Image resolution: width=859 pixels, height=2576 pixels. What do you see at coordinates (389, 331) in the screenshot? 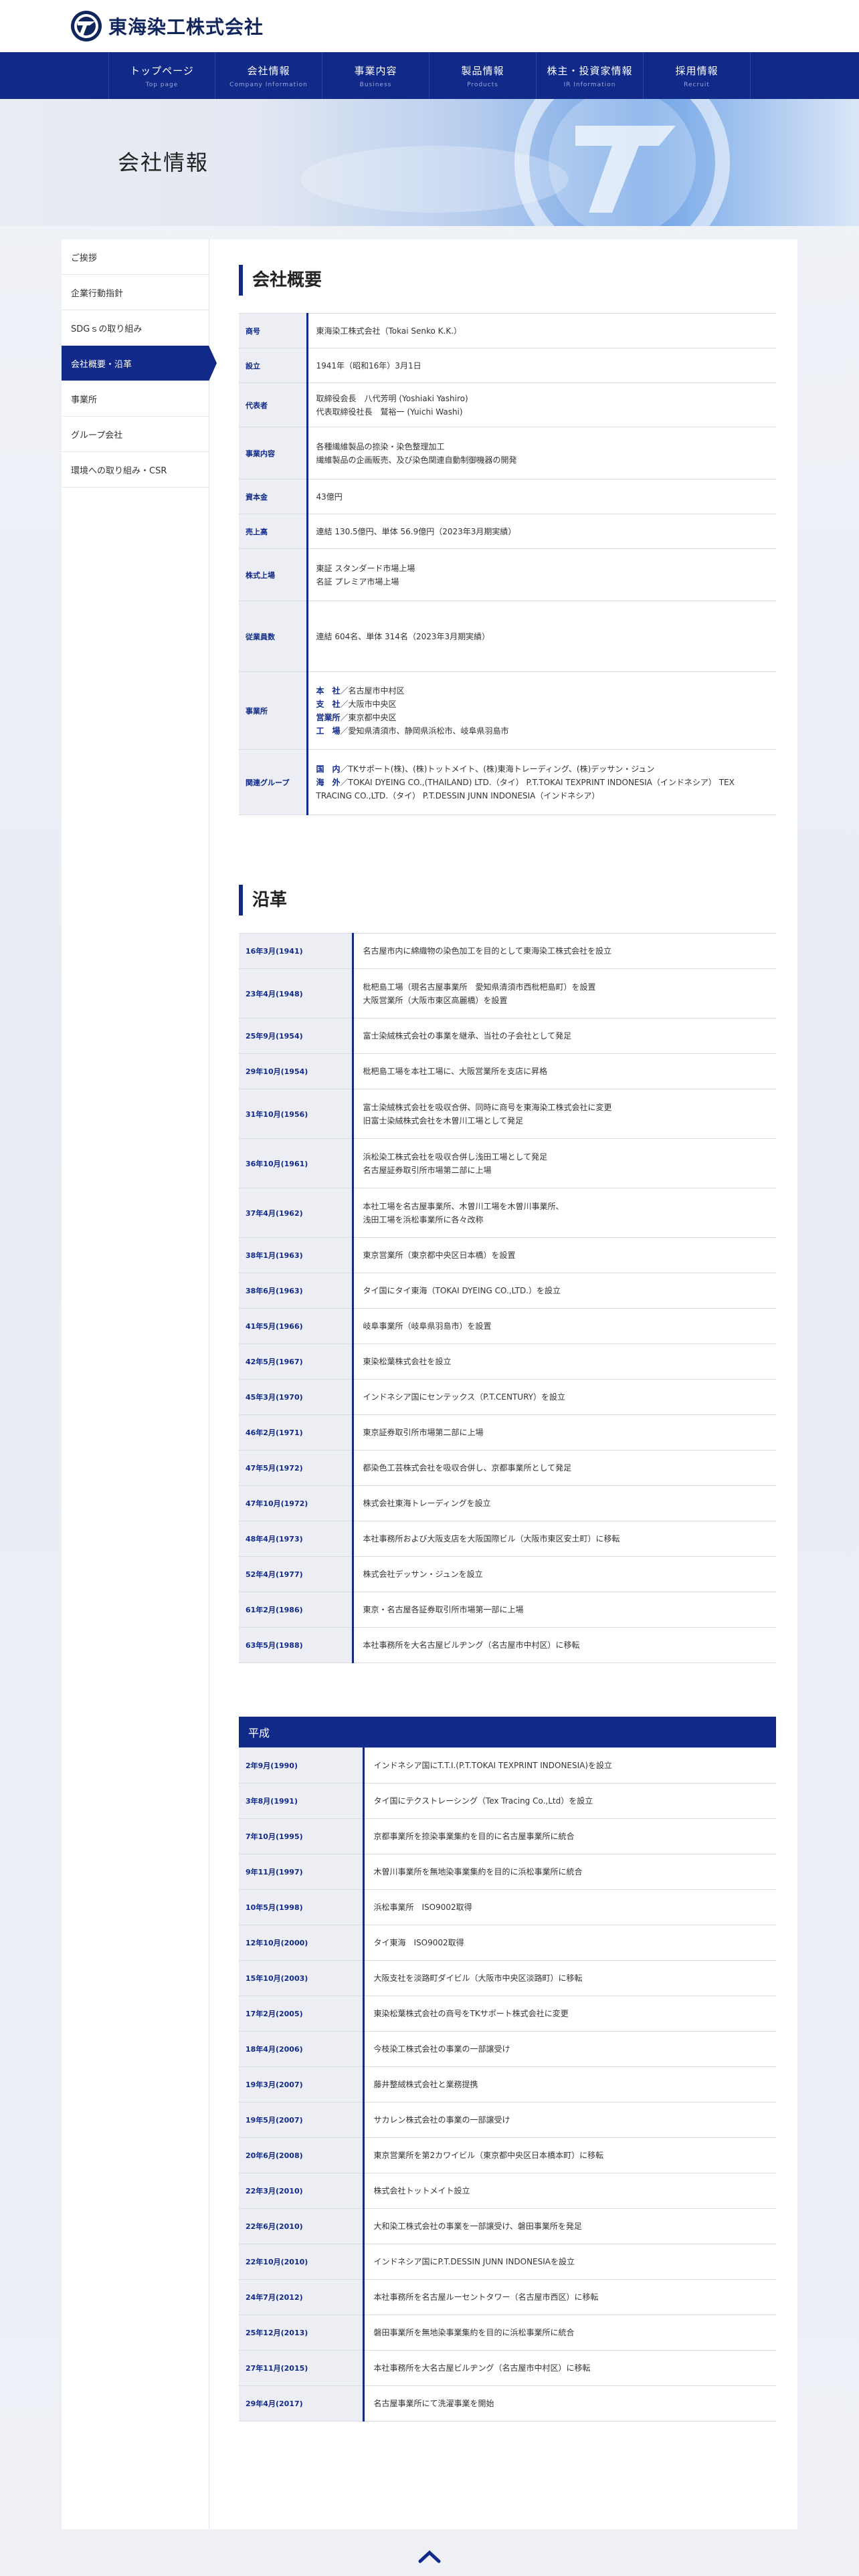
I see `row-value: 東海染工株式会社（Tokai Senko K.K.）` at bounding box center [389, 331].